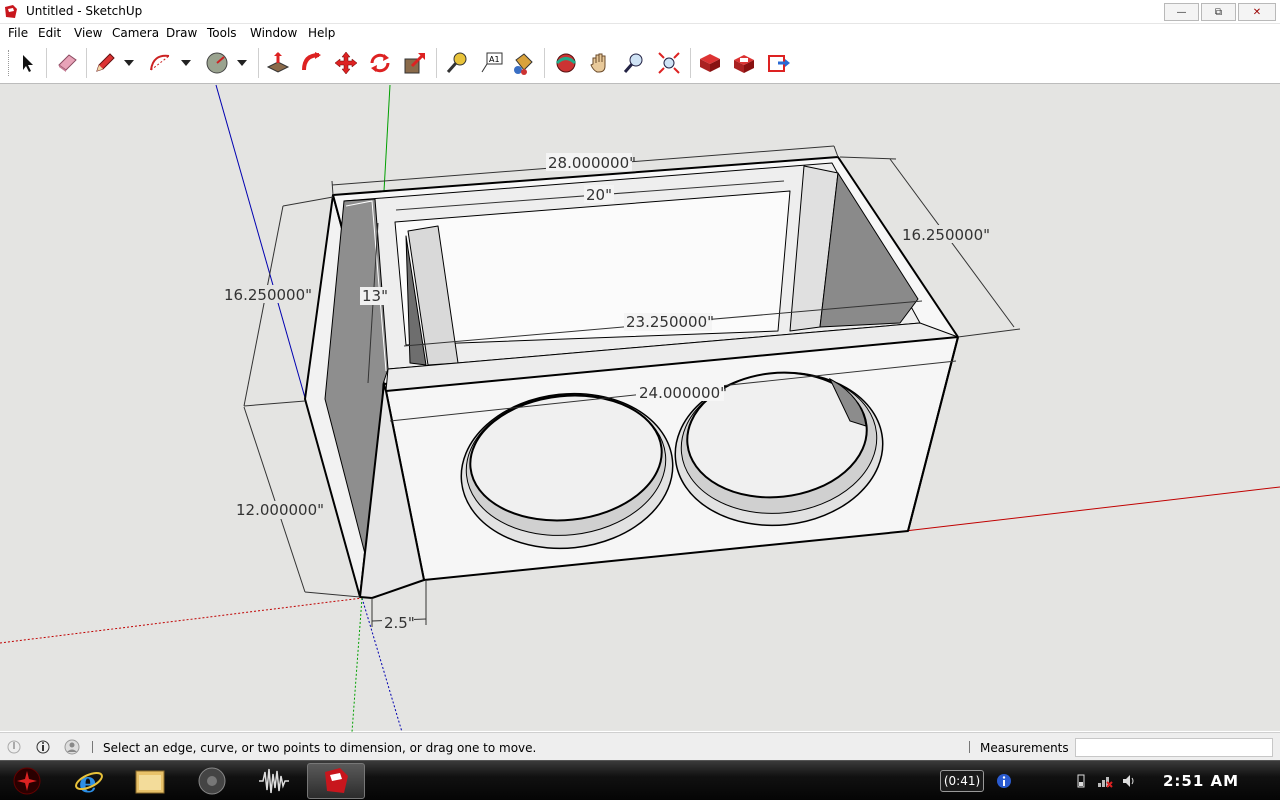 This screenshot has width=1280, height=800. I want to click on geolocation-icon, so click(14, 747).